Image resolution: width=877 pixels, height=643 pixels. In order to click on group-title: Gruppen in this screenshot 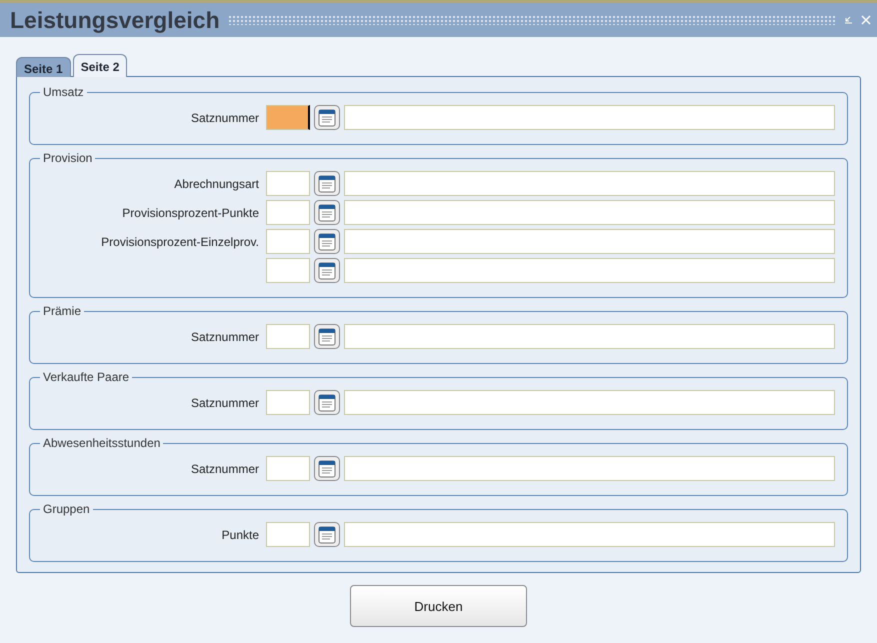, I will do `click(66, 509)`.